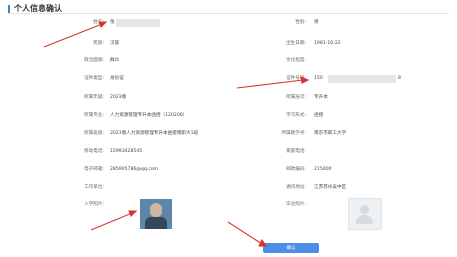 The width and height of the screenshot is (457, 257). Describe the element at coordinates (94, 204) in the screenshot. I see `label-admission-photo: 入学照片:` at that location.